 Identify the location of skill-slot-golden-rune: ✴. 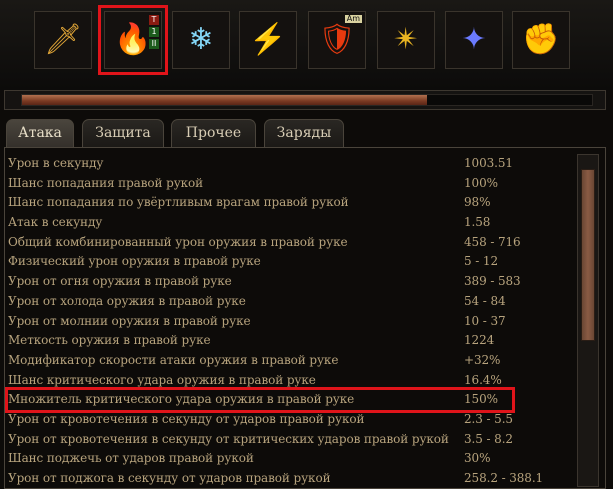
(406, 40).